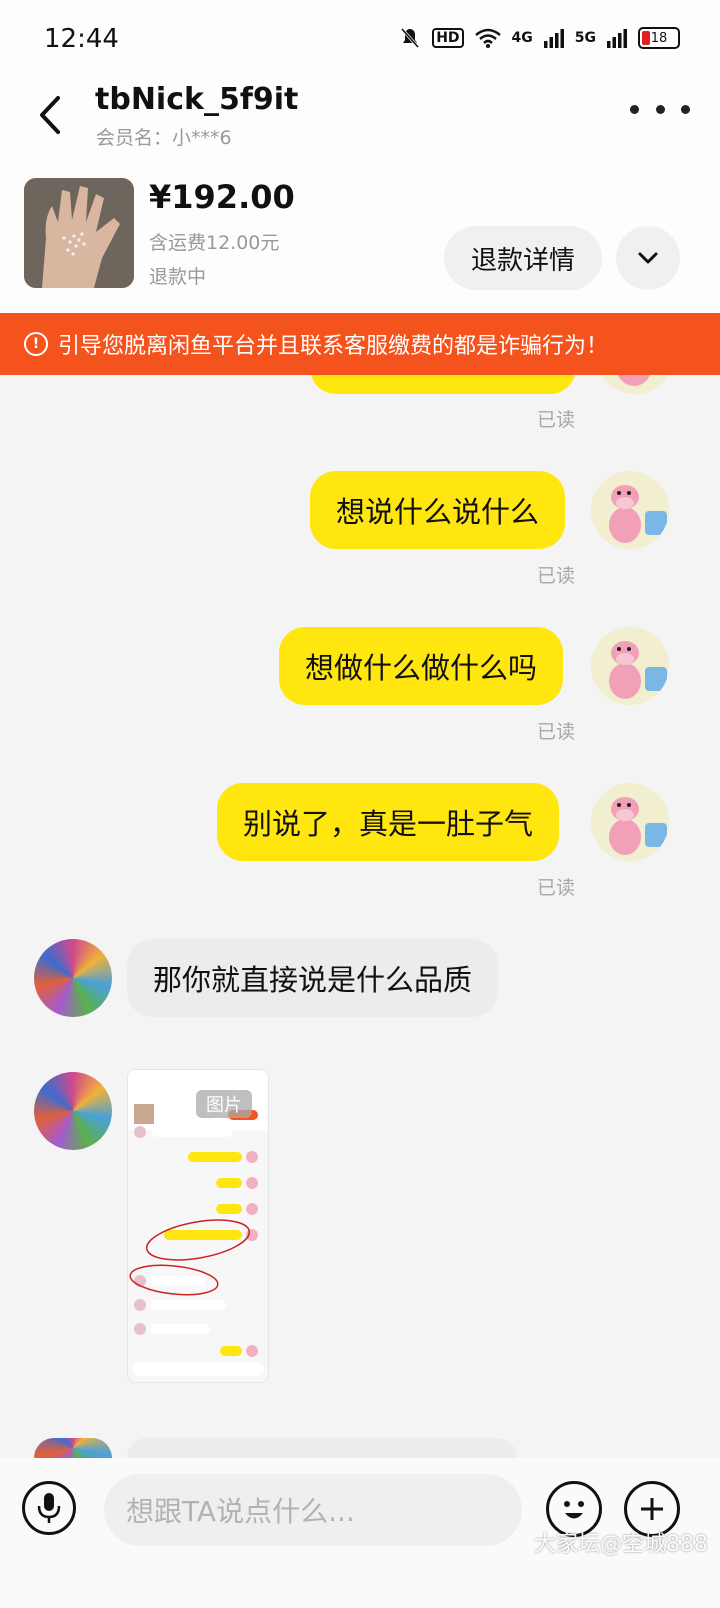  I want to click on incoming-message: 那你就直接说是什么品质, so click(313, 978).